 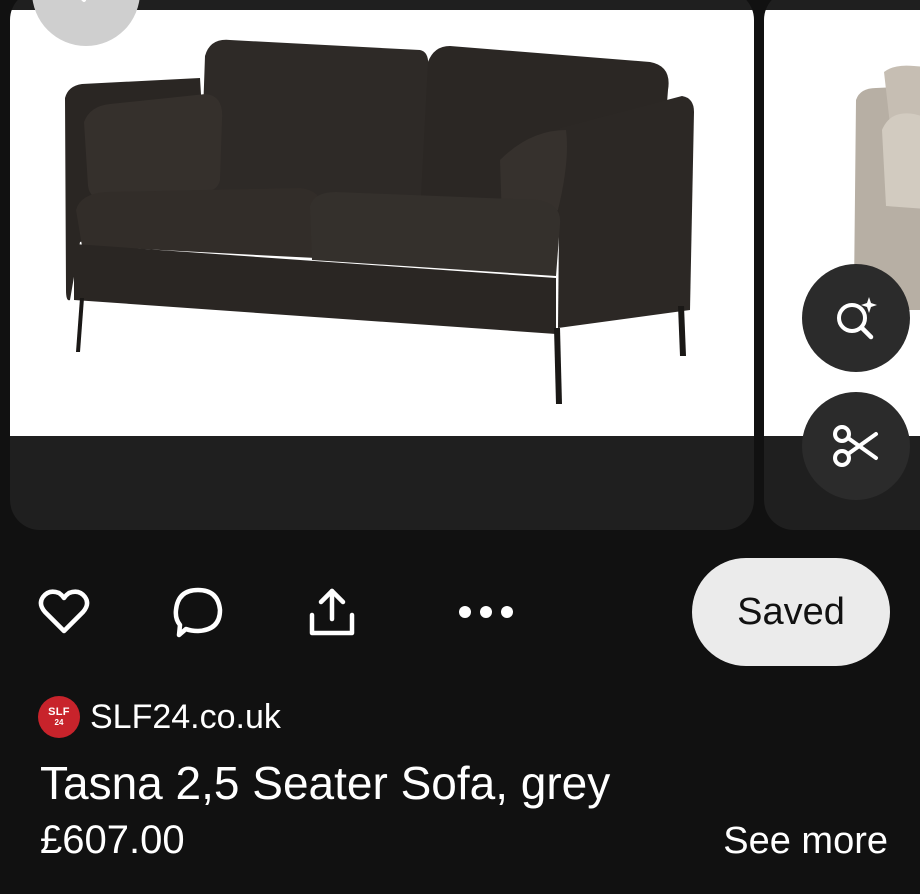 I want to click on visual-search-button, so click(x=856, y=318).